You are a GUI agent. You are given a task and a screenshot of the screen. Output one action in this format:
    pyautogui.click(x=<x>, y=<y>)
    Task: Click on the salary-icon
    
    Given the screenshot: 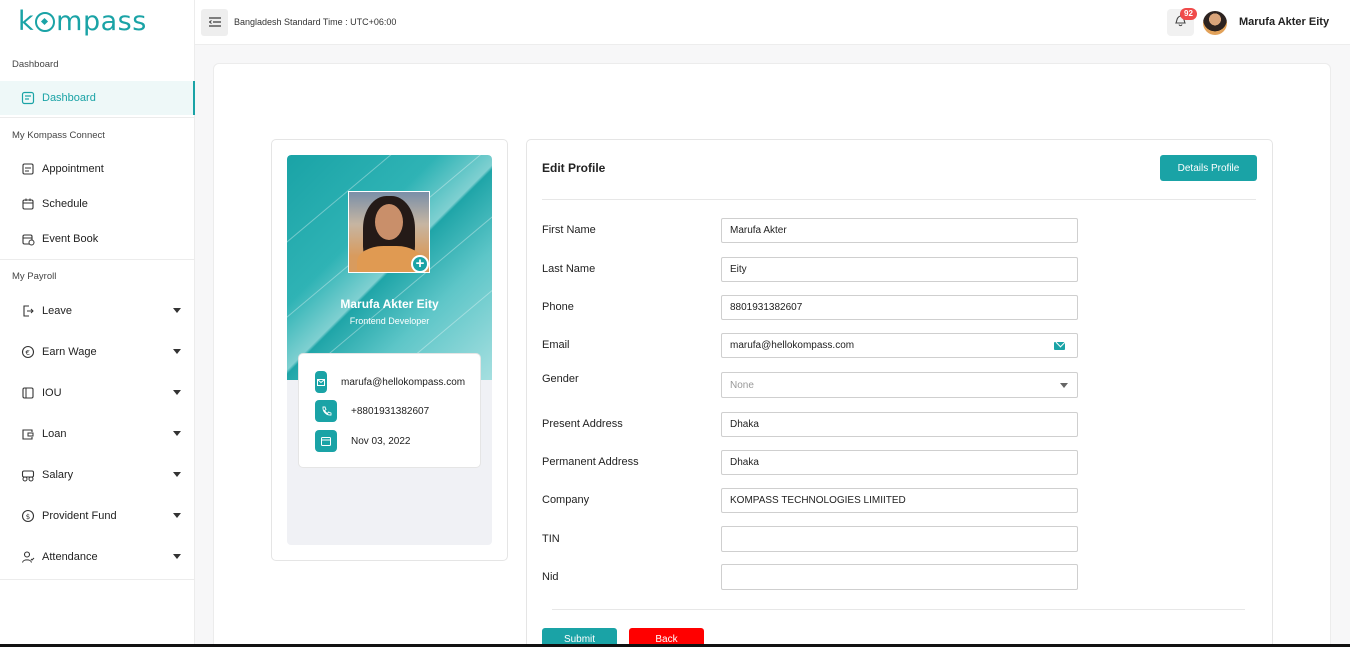 What is the action you would take?
    pyautogui.click(x=28, y=475)
    